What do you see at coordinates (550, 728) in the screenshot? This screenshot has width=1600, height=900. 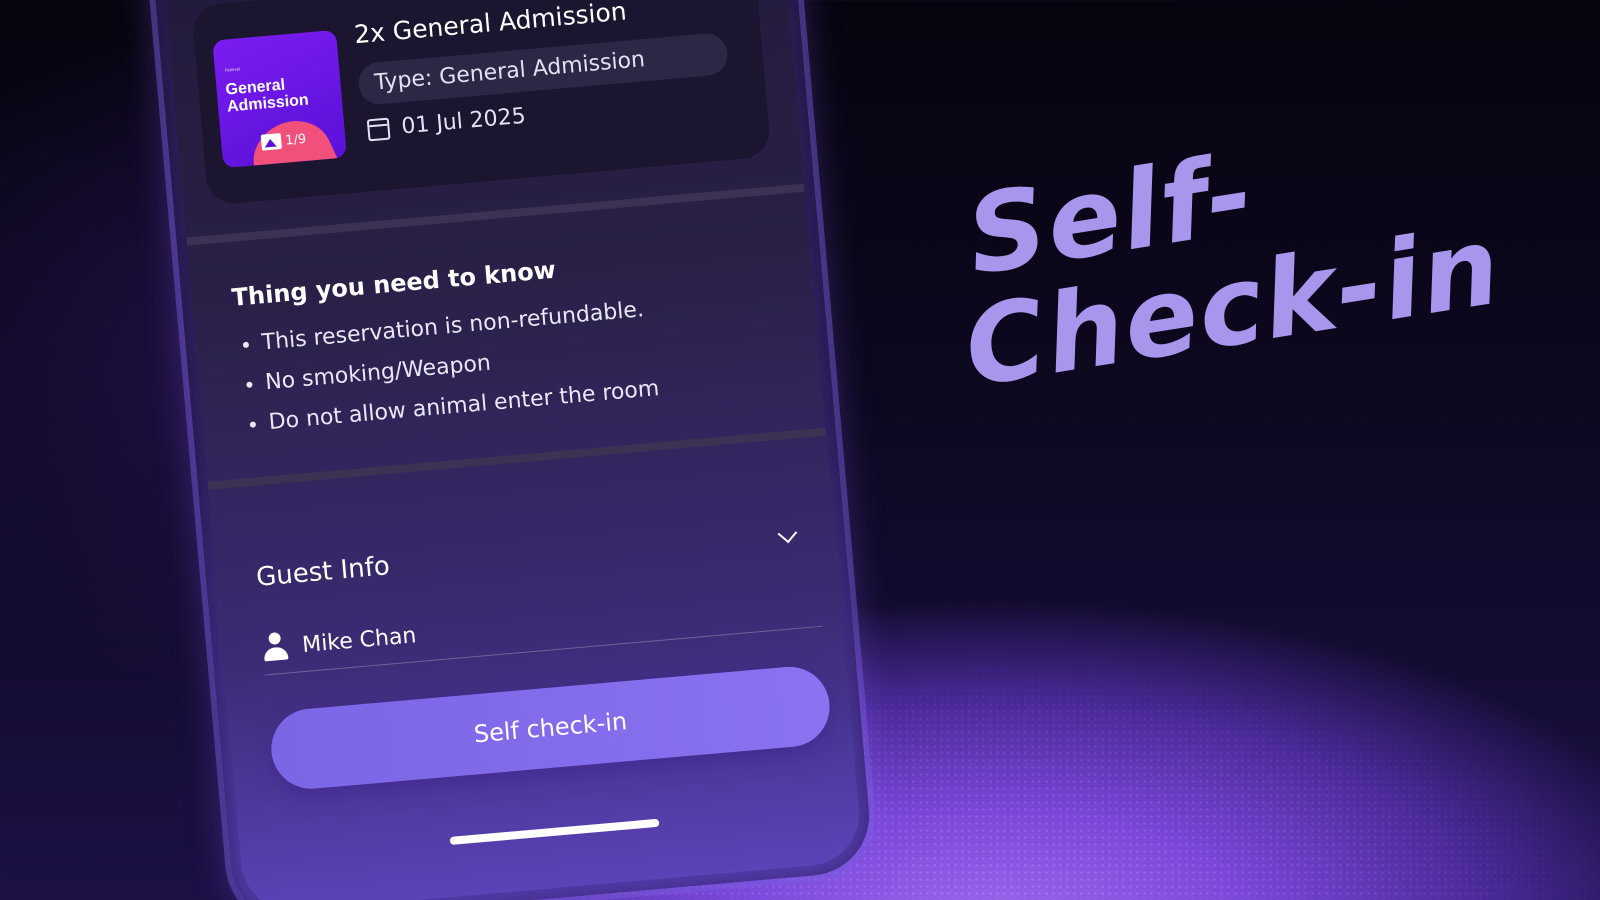 I see `self-check-in-button: Self check-in` at bounding box center [550, 728].